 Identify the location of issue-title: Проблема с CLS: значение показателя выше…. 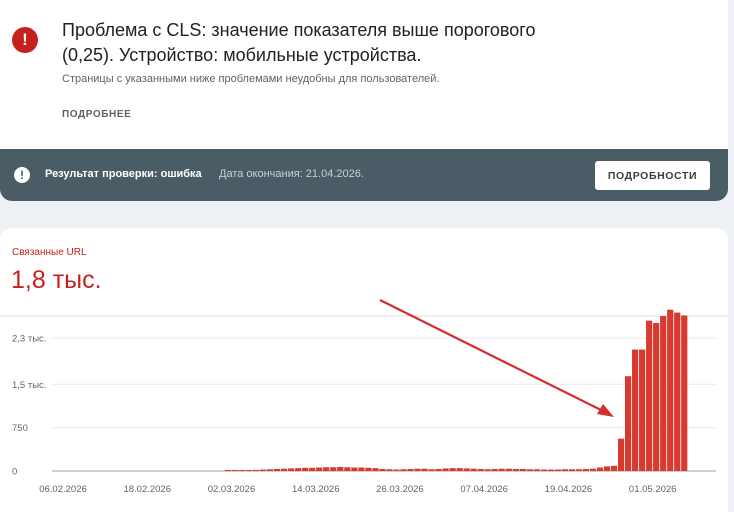
(299, 42).